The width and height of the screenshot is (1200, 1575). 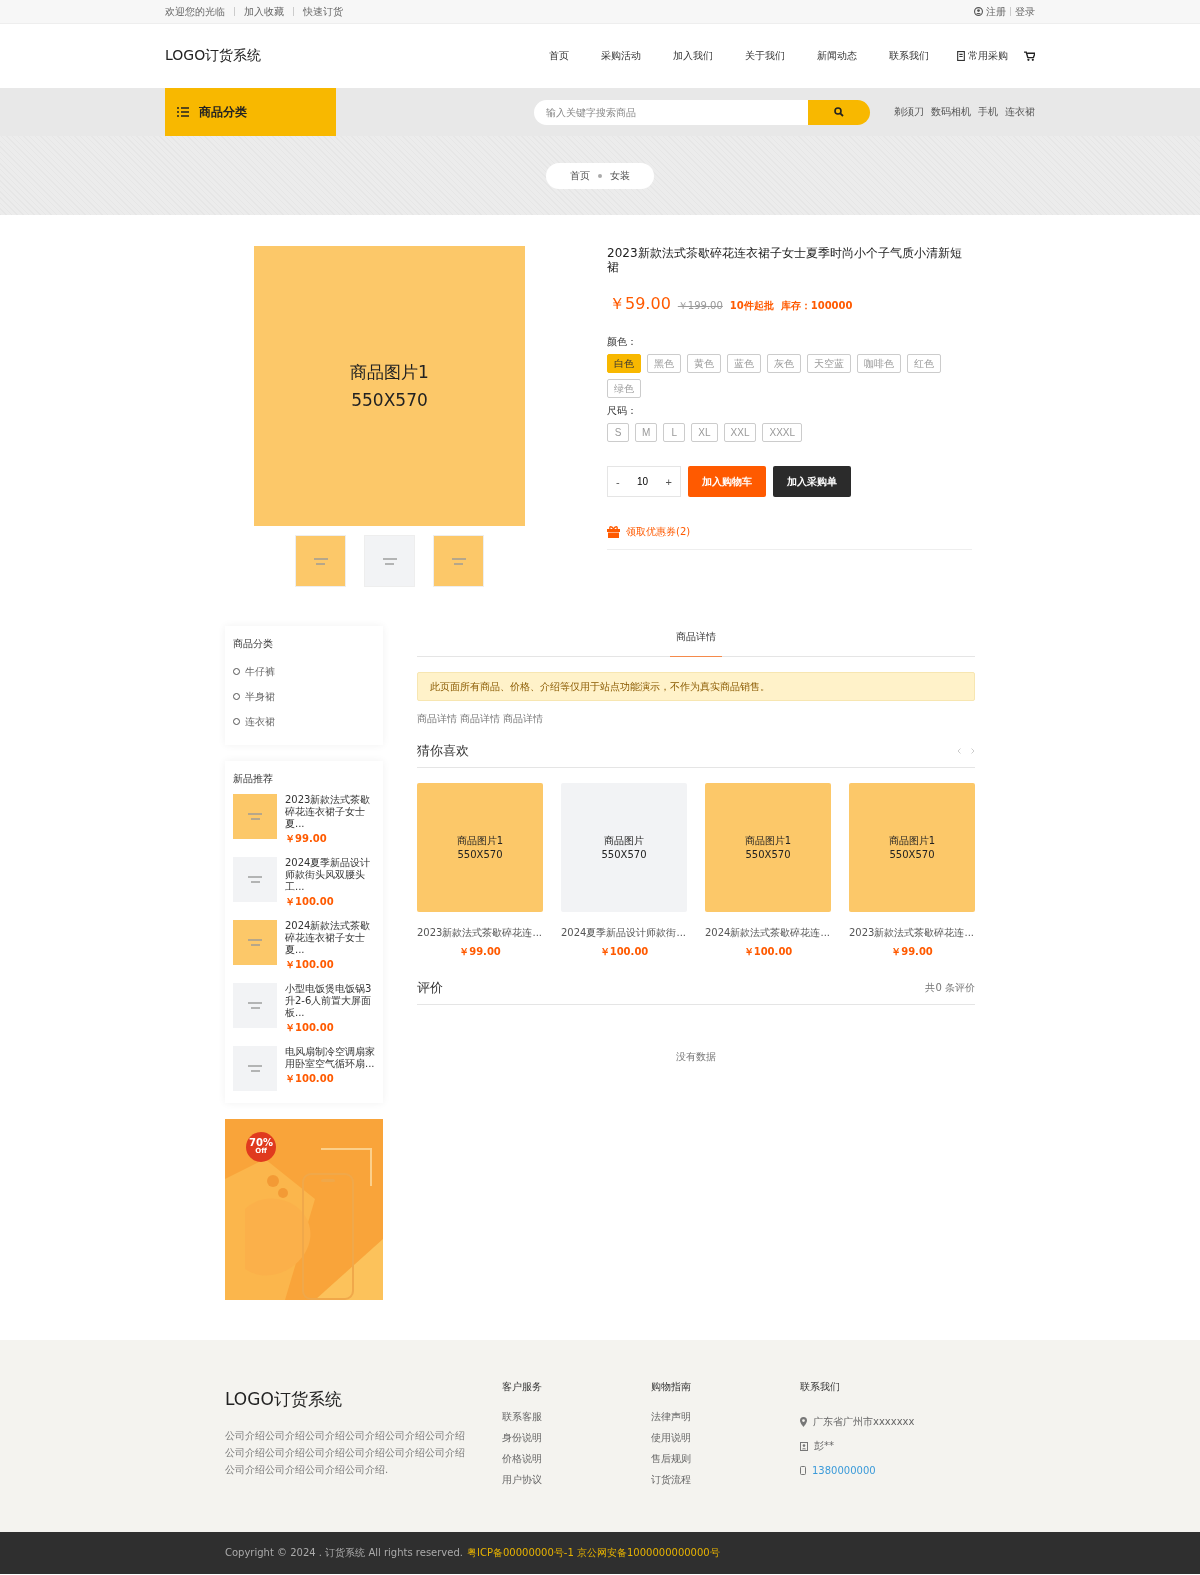 I want to click on detail-text: 商品详情 商品详情 商品详情, so click(x=481, y=719).